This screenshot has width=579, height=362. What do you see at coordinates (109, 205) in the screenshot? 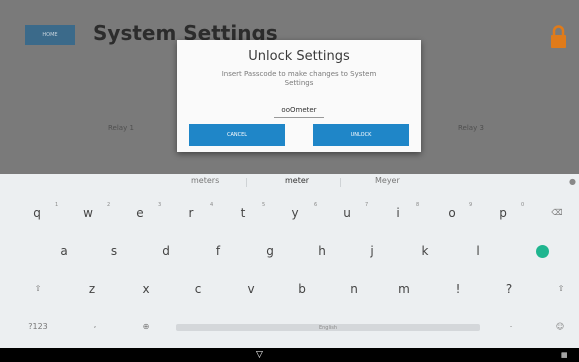
I see `key-hint: 2` at bounding box center [109, 205].